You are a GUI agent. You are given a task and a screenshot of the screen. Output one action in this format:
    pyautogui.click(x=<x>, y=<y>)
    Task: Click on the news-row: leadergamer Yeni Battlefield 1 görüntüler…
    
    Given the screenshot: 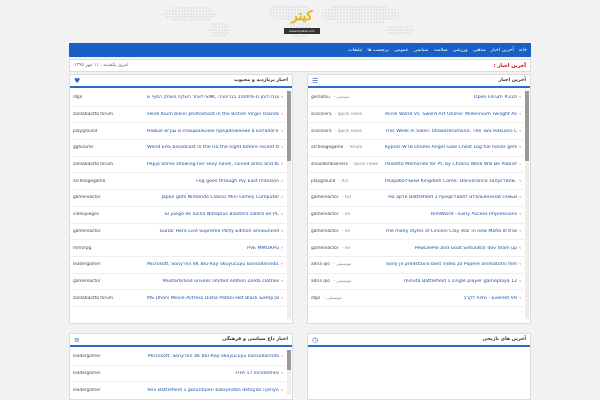 What is the action you would take?
    pyautogui.click(x=178, y=388)
    